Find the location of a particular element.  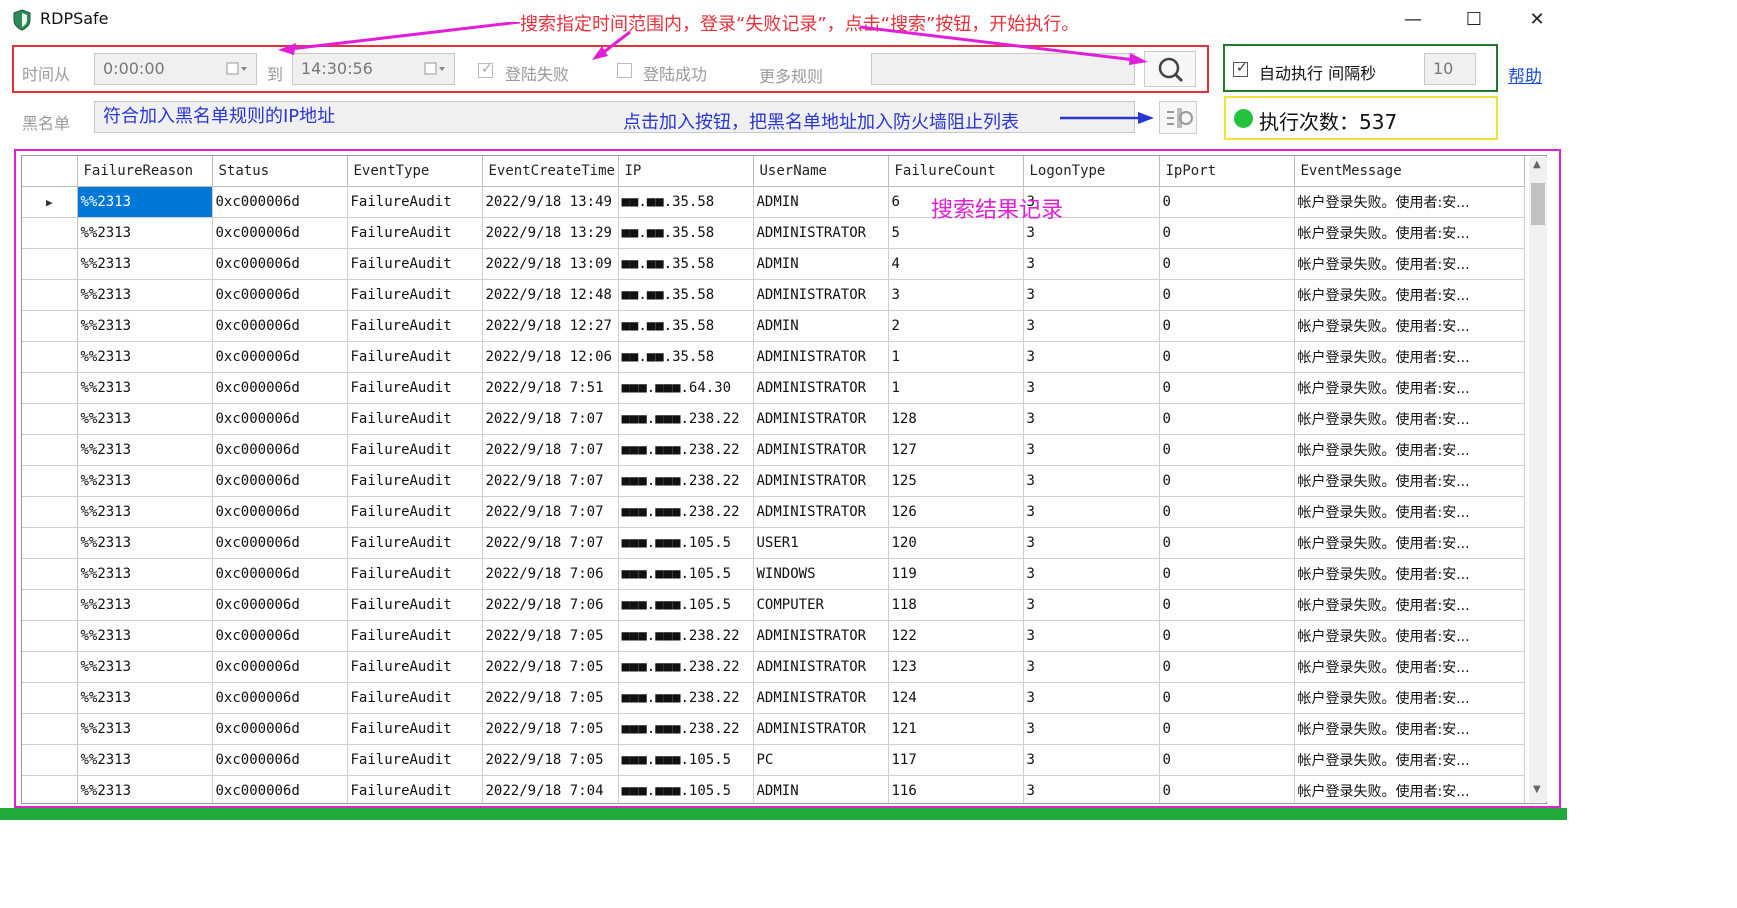

table-cell: 1 is located at coordinates (956, 388).